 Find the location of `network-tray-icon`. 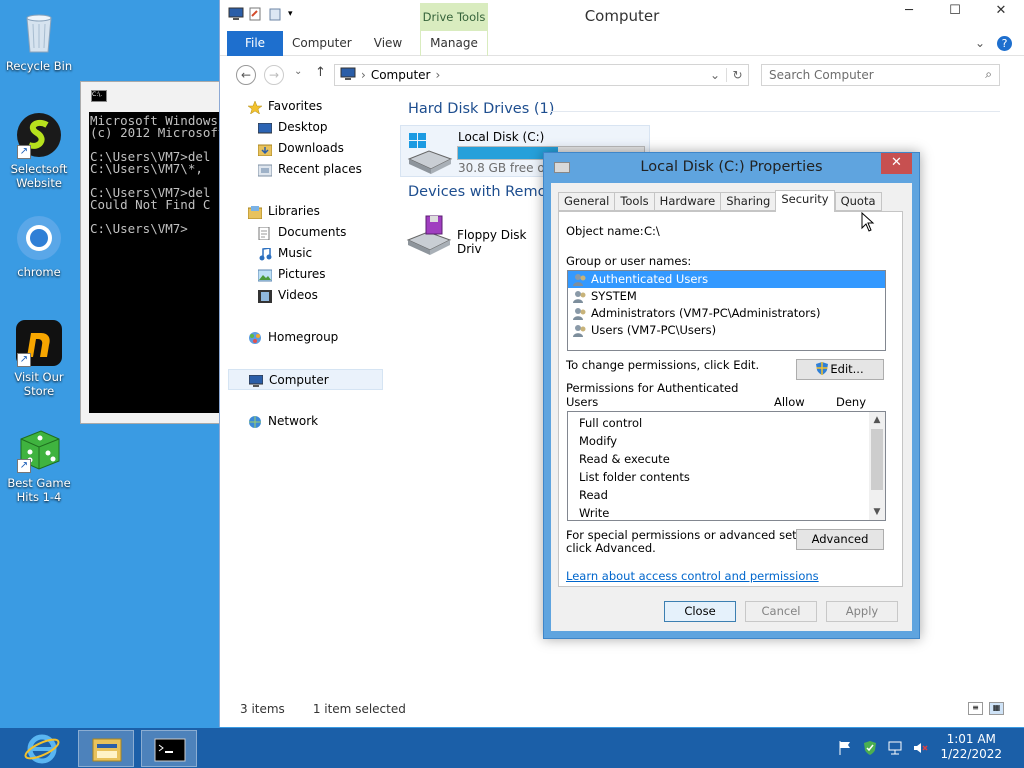

network-tray-icon is located at coordinates (895, 748).